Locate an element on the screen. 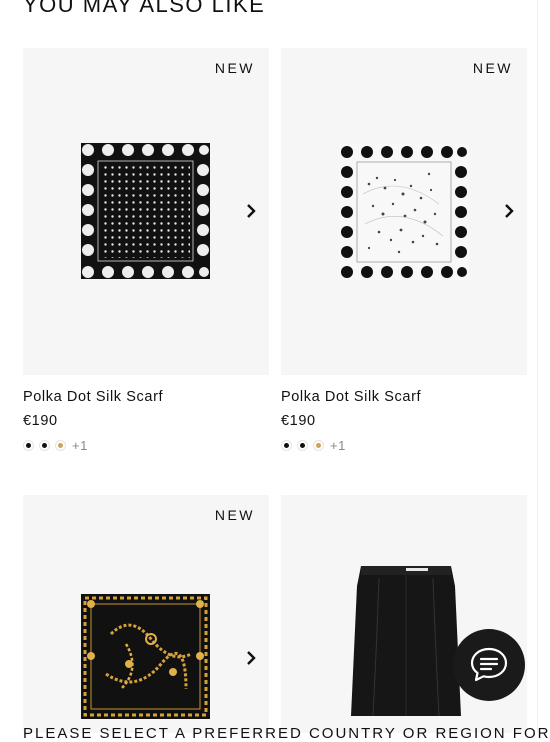 The image size is (550, 742). chain-print-scarf-image is located at coordinates (145, 656).